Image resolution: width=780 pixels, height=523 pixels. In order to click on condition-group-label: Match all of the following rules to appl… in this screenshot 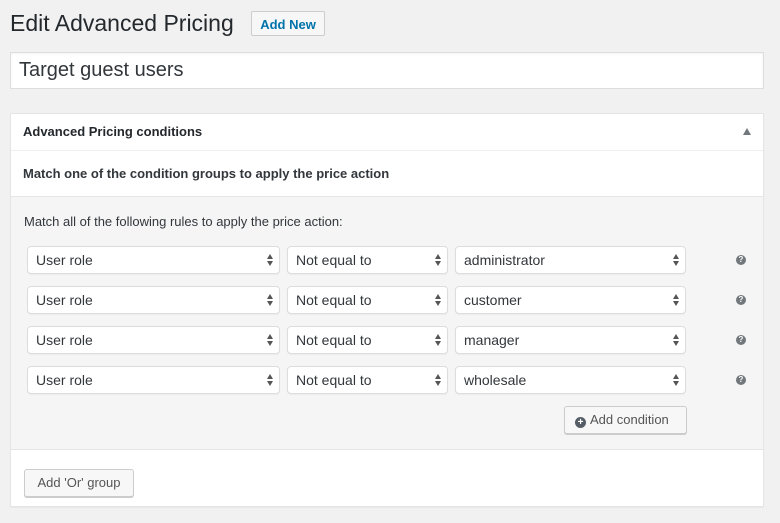, I will do `click(183, 221)`.